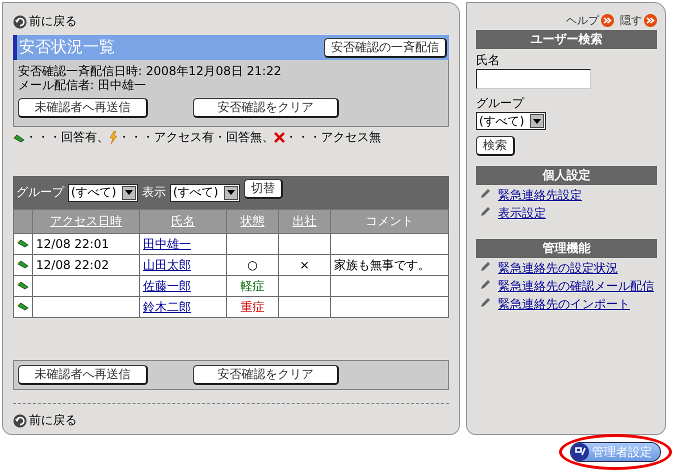  Describe the element at coordinates (522, 213) in the screenshot. I see `settings-link: 表示設定` at that location.